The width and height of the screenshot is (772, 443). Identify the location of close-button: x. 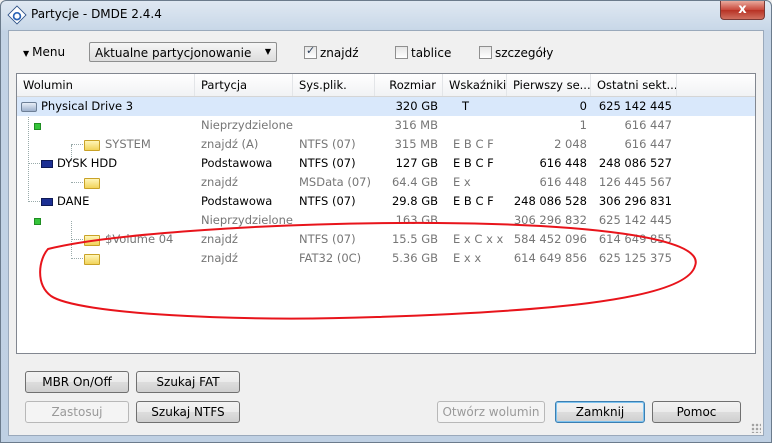
(742, 10).